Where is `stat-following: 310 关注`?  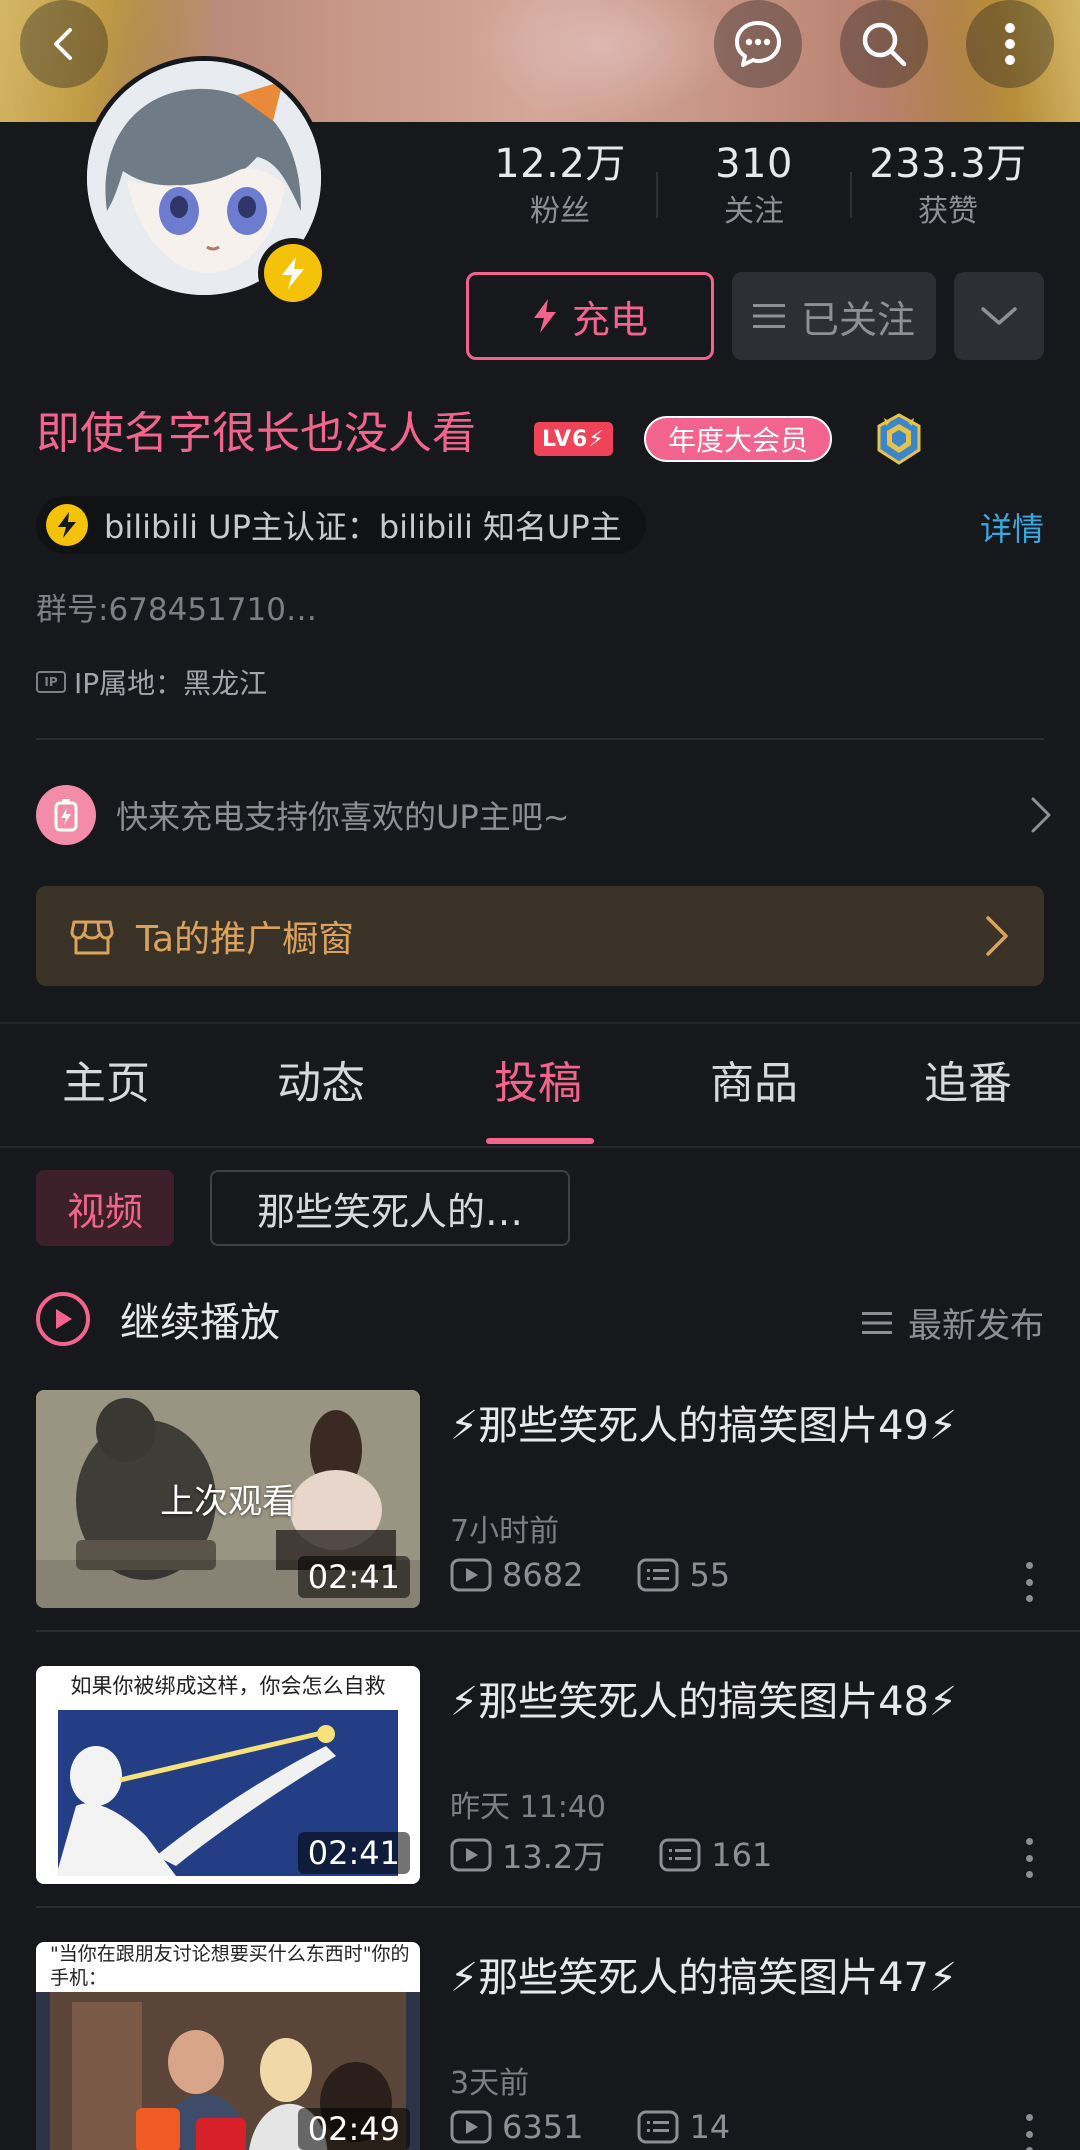 stat-following: 310 关注 is located at coordinates (754, 187).